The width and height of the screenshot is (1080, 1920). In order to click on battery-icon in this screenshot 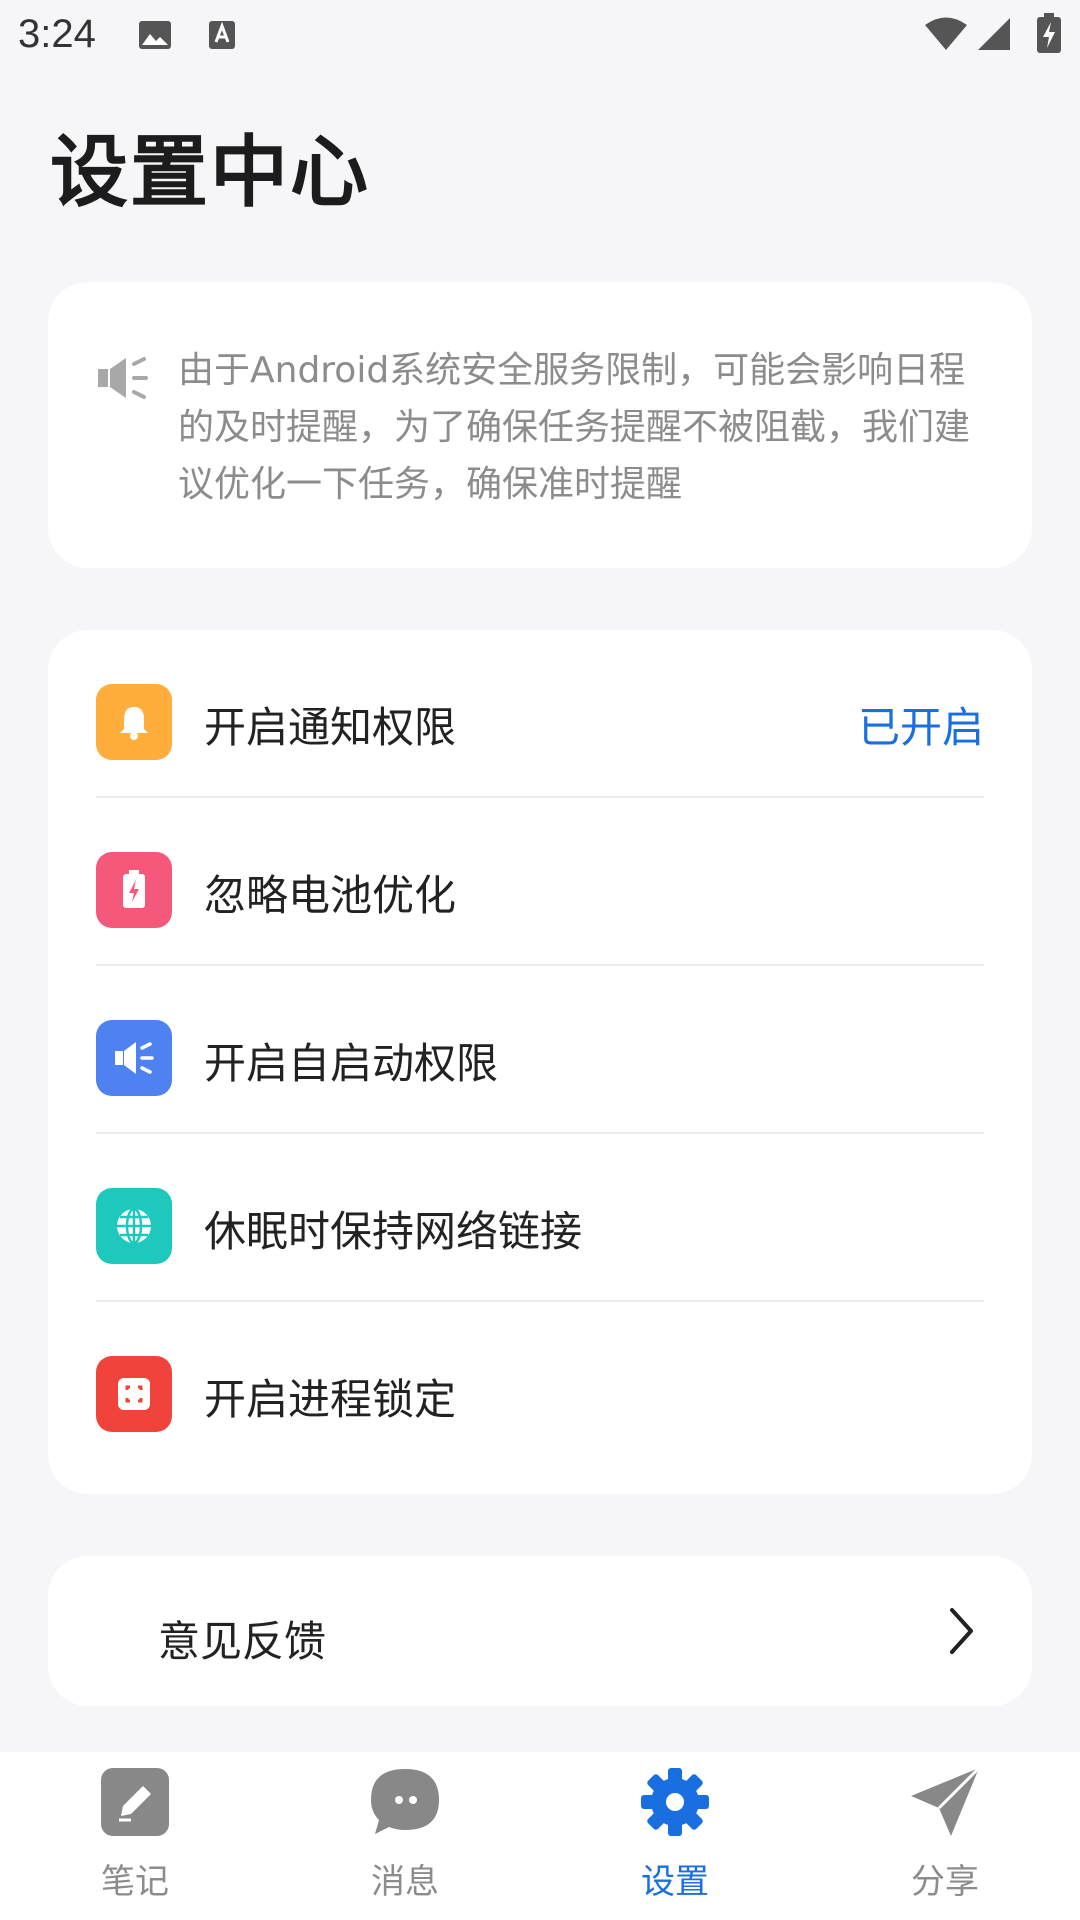, I will do `click(134, 890)`.